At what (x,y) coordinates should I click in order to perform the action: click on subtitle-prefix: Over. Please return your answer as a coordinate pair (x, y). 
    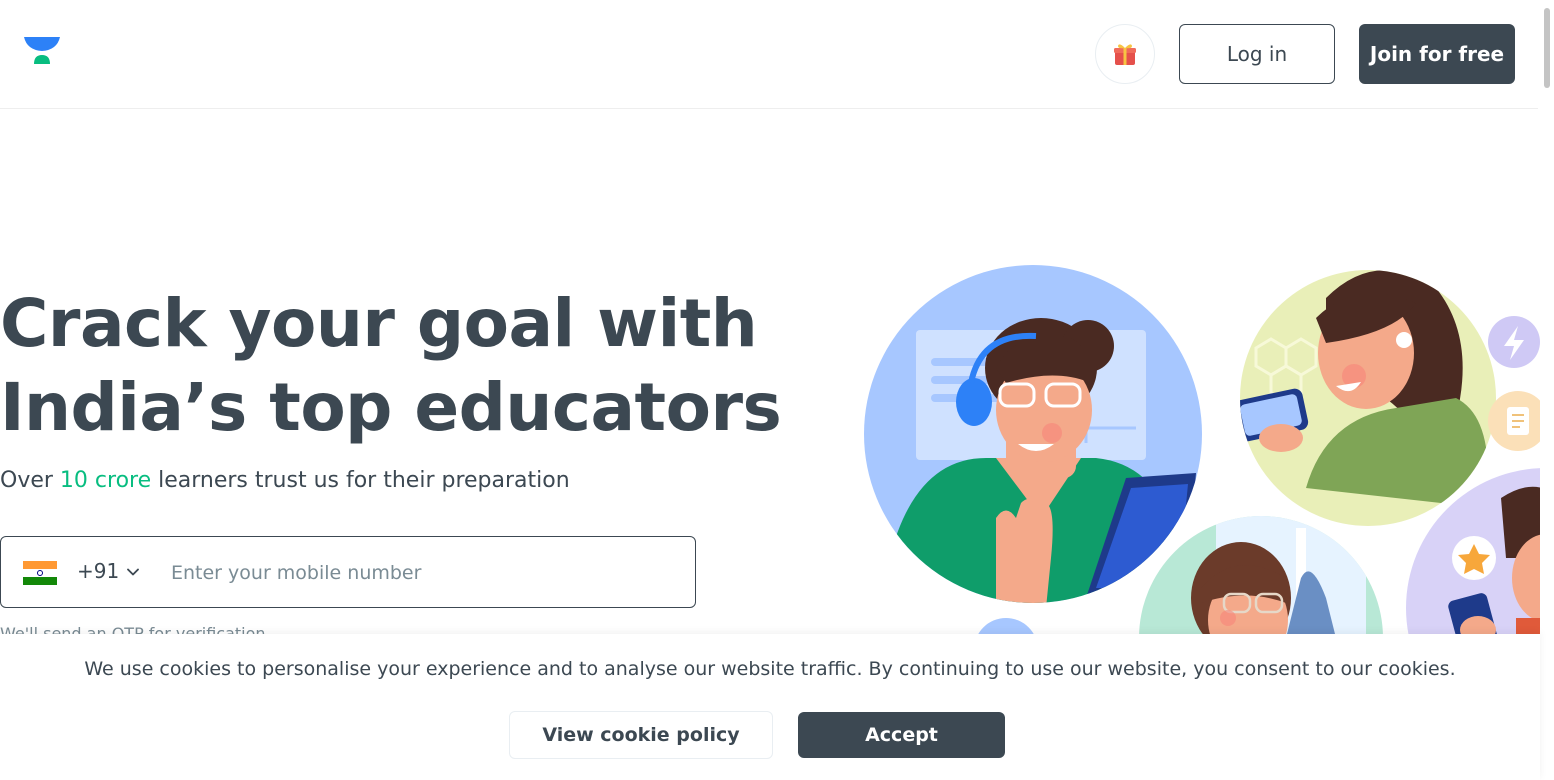
    Looking at the image, I should click on (30, 480).